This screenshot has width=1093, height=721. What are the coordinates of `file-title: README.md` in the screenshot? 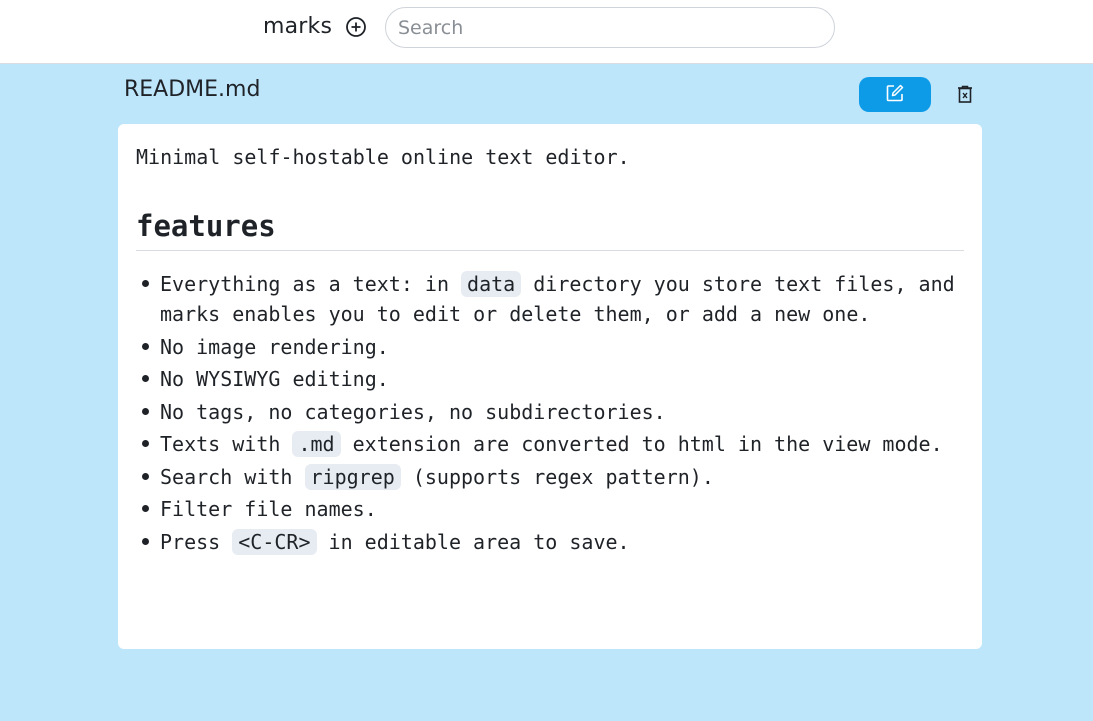 It's located at (192, 89).